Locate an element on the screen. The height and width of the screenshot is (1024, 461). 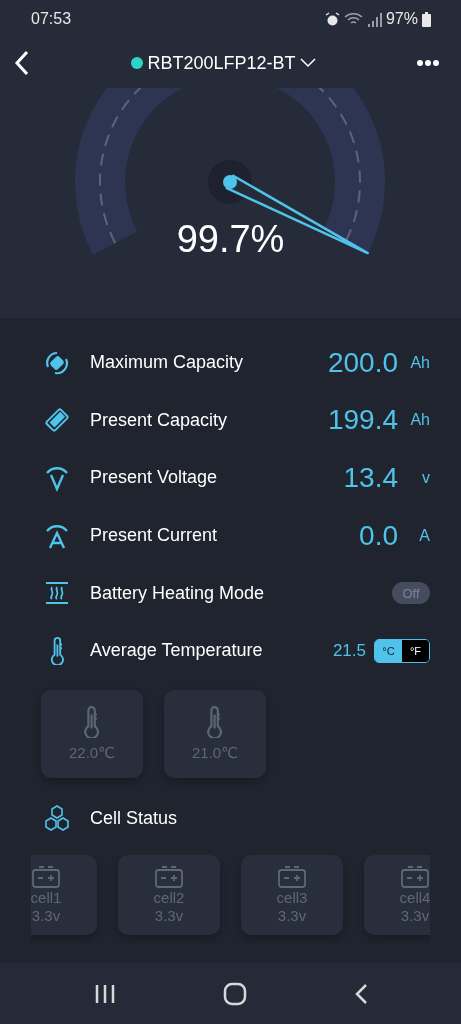
cell-name: cell4 is located at coordinates (414, 898).